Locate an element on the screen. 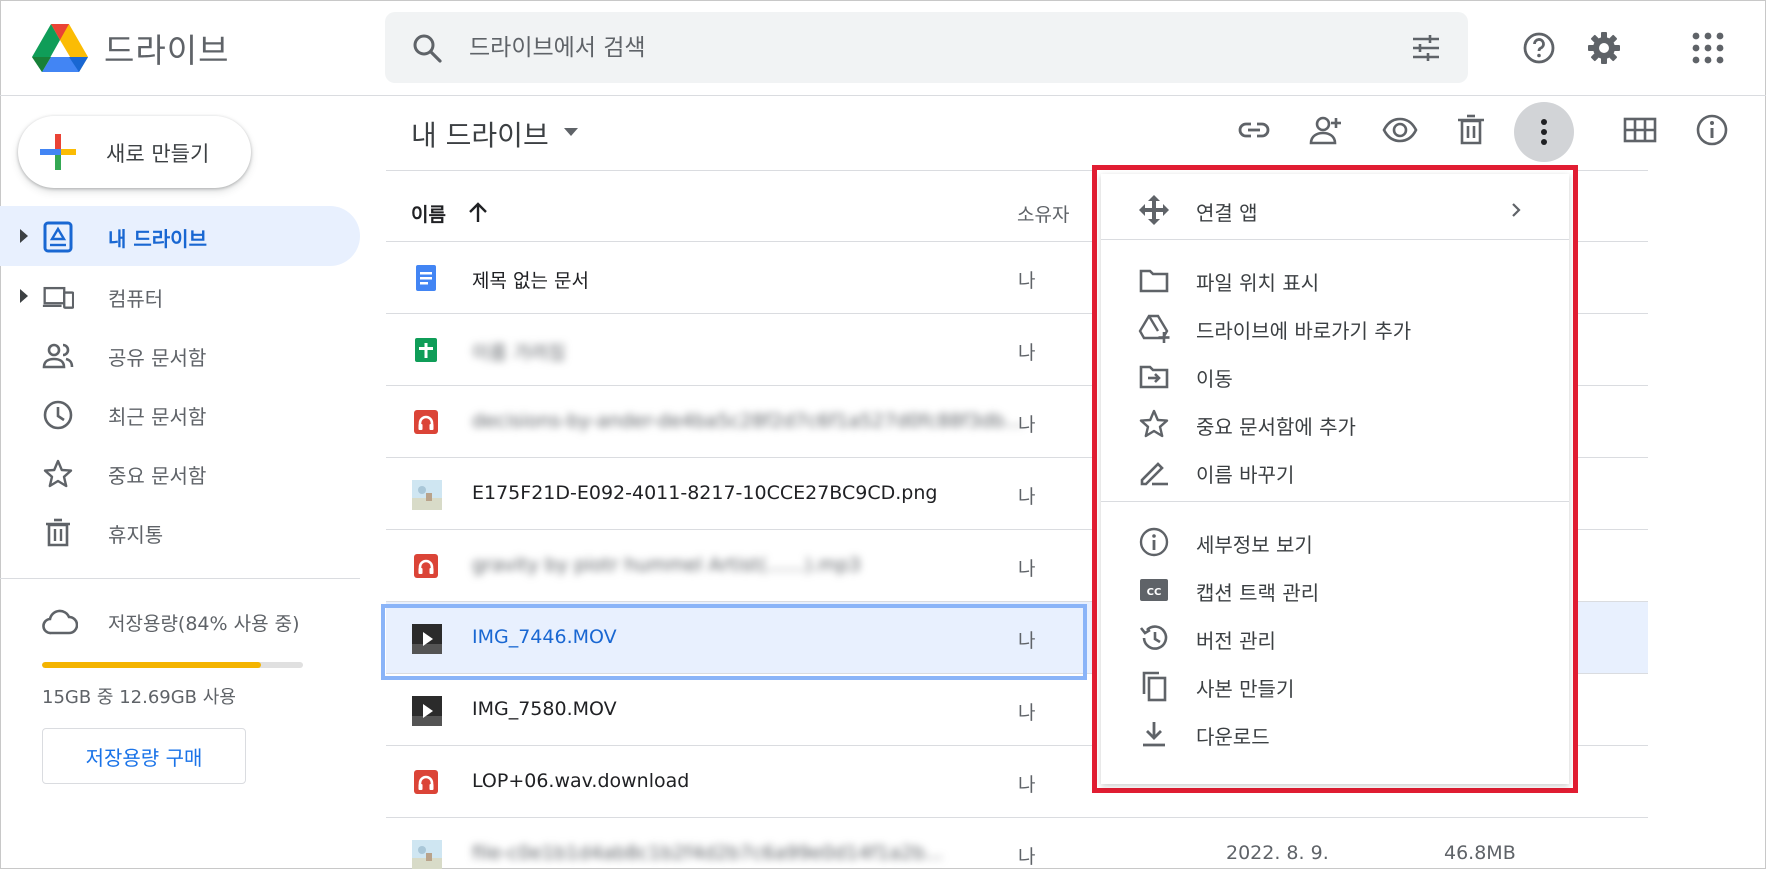 The height and width of the screenshot is (869, 1766). folder-icon is located at coordinates (1154, 280).